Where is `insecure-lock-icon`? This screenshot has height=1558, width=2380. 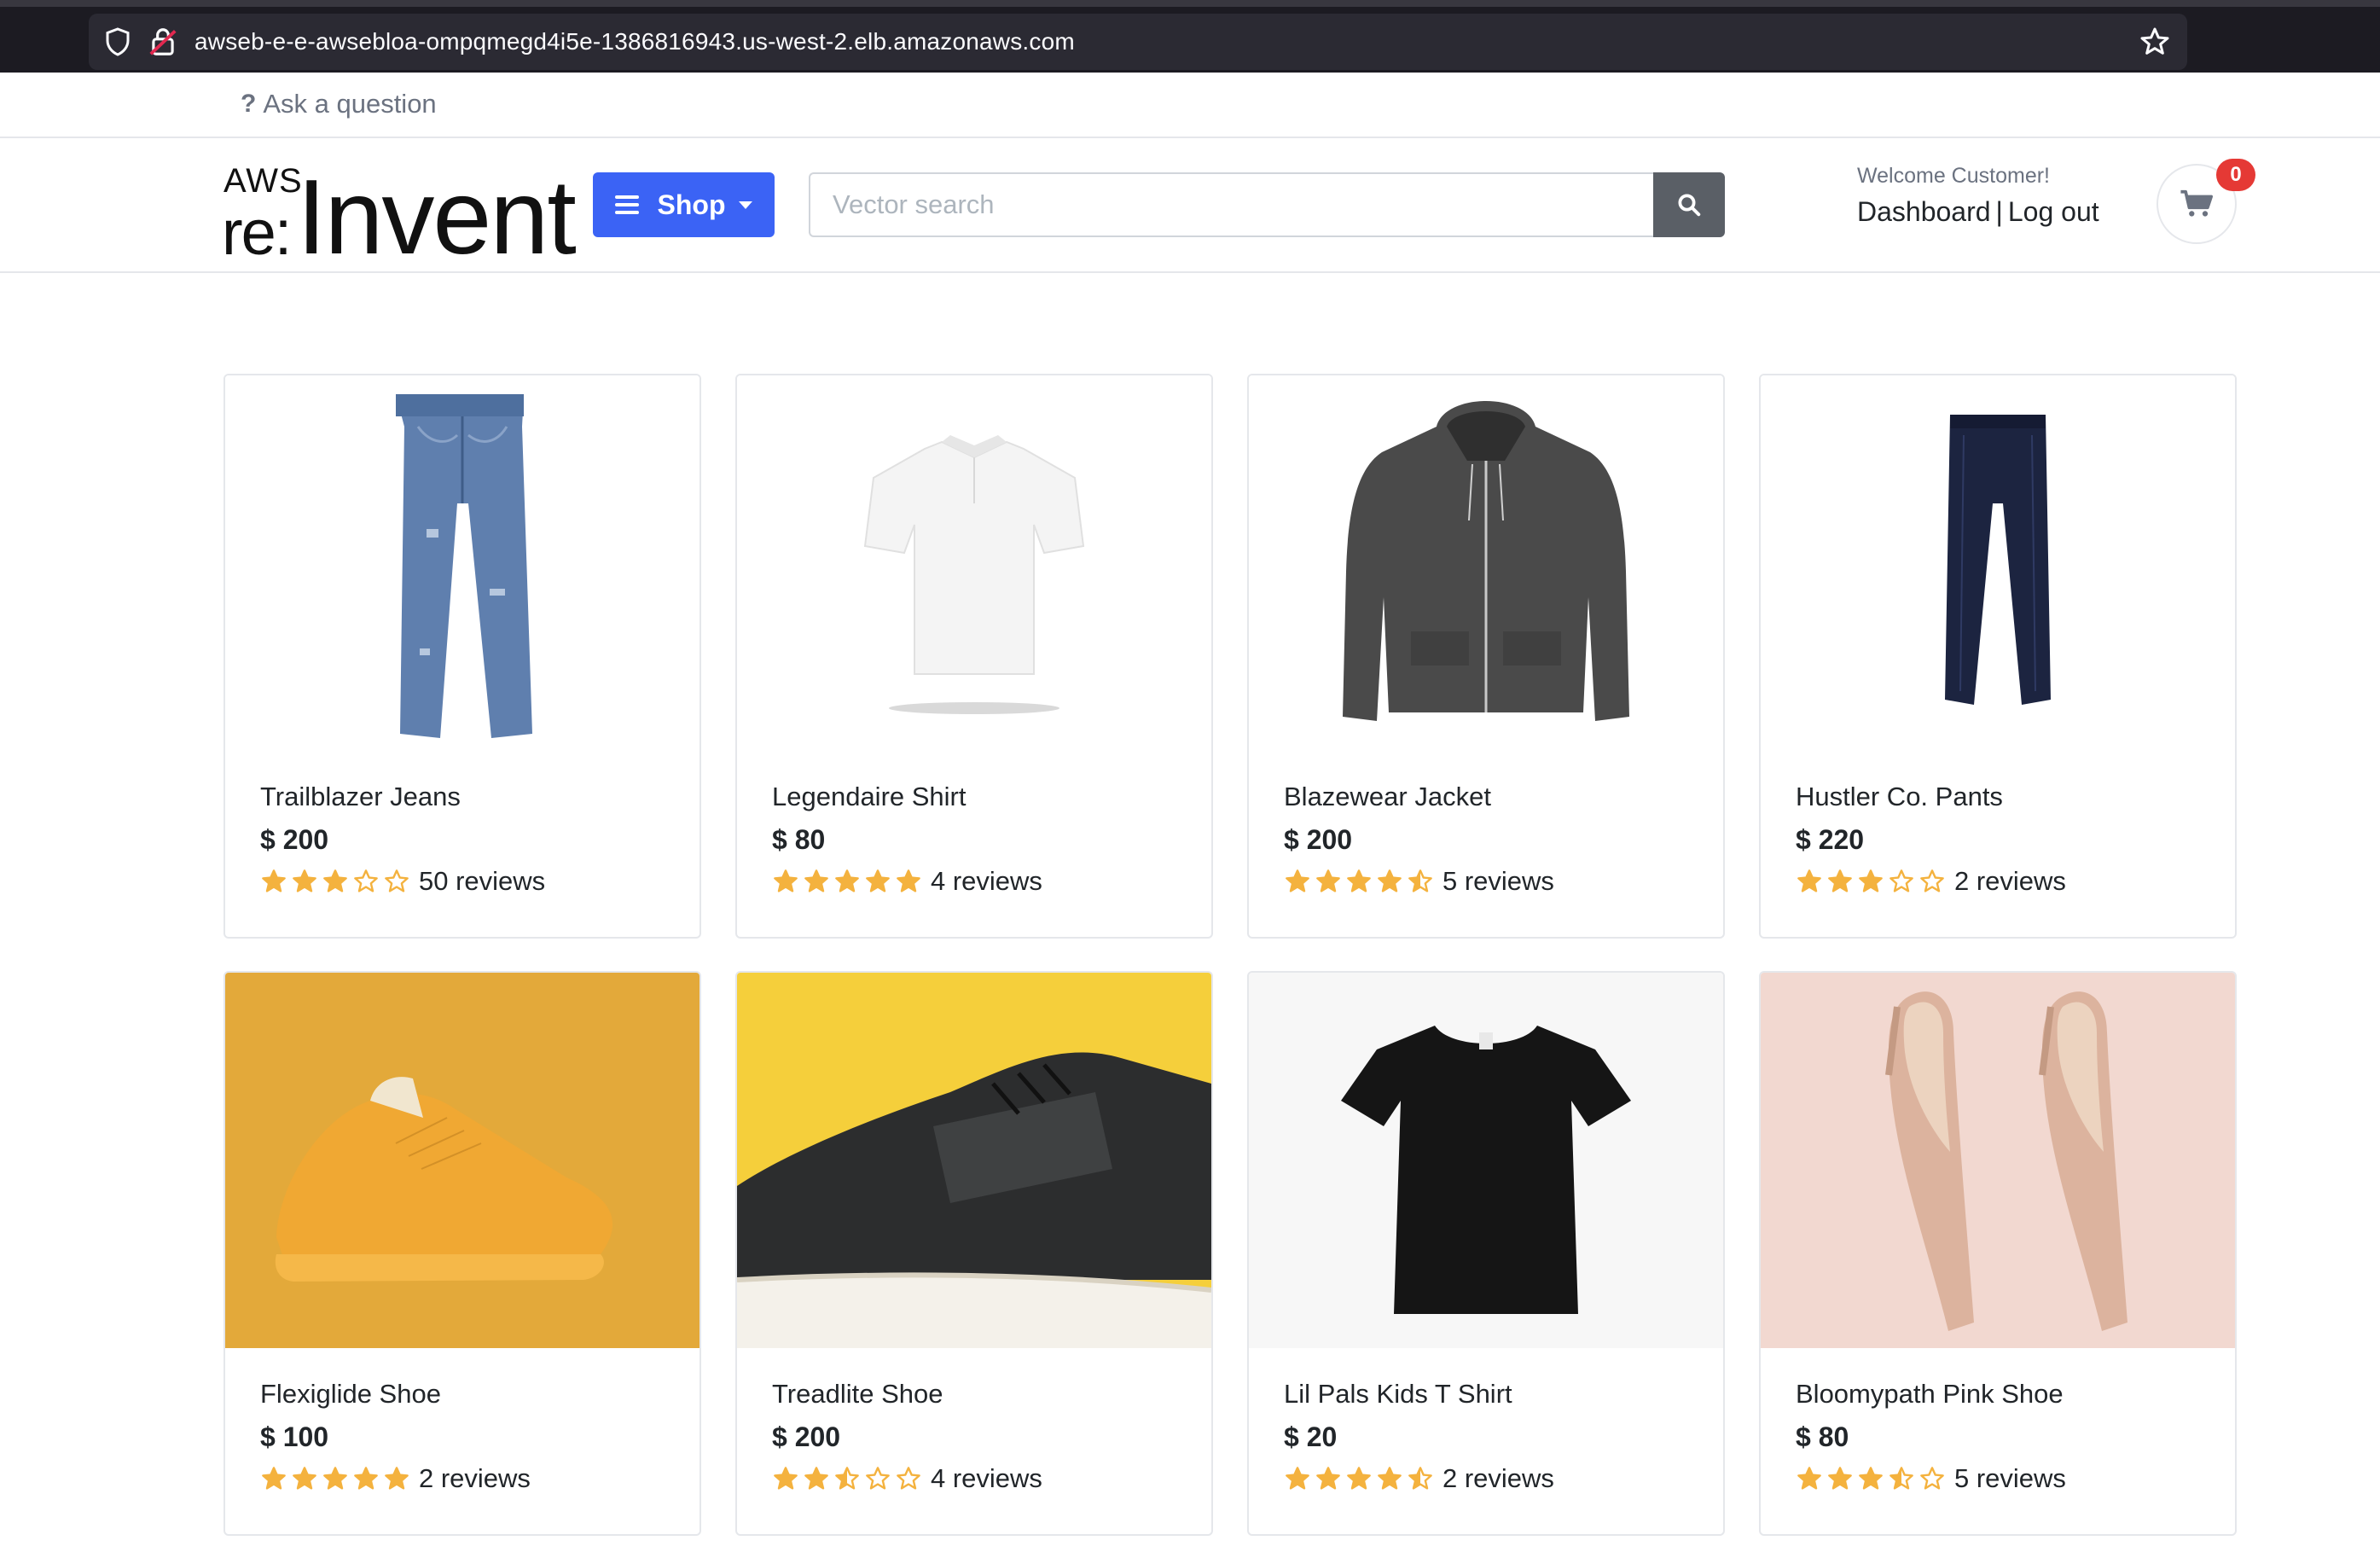
insecure-lock-icon is located at coordinates (163, 42).